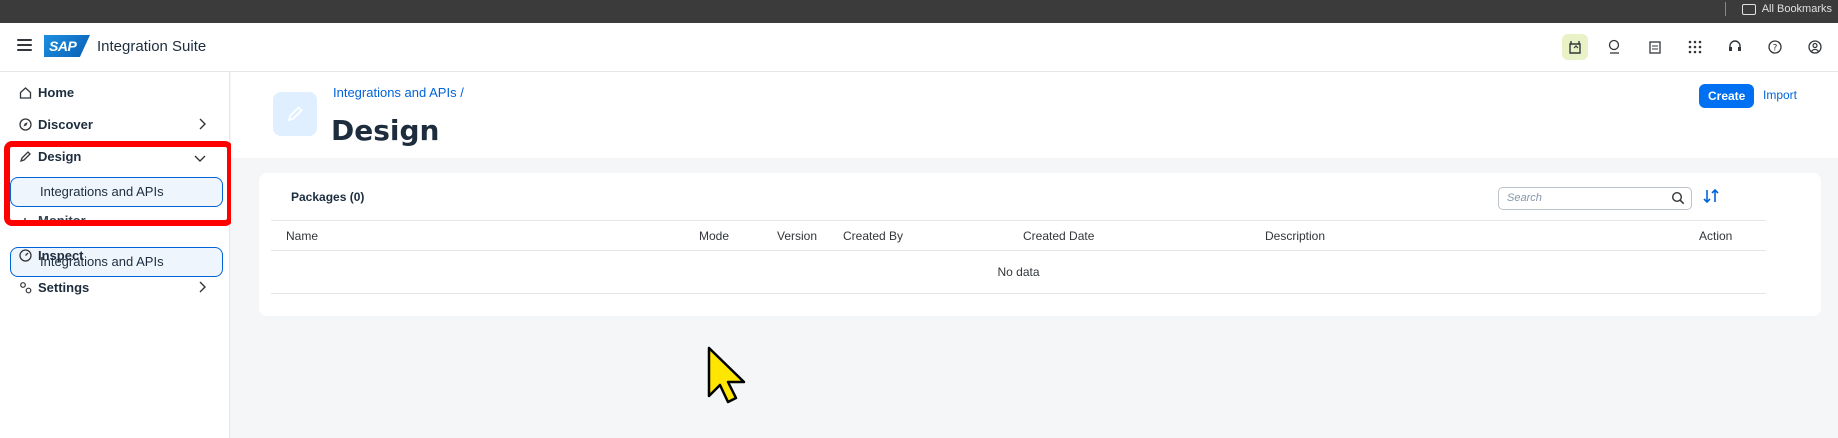  I want to click on mouse-cursor-icon, so click(727, 377).